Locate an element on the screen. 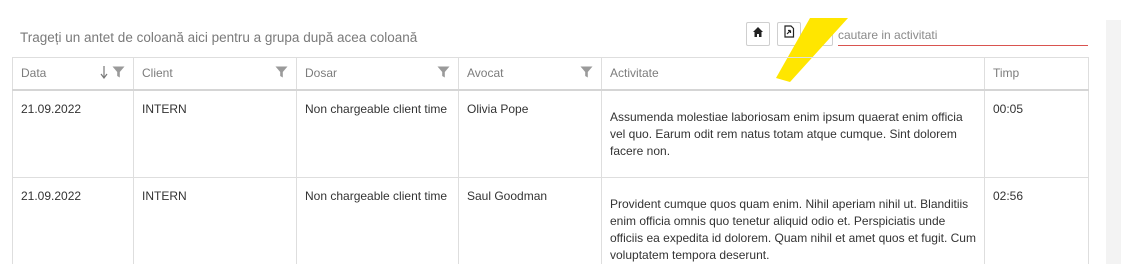 This screenshot has height=264, width=1121. header-row: Data Client Dosar Avocat Activitate Timp is located at coordinates (550, 73).